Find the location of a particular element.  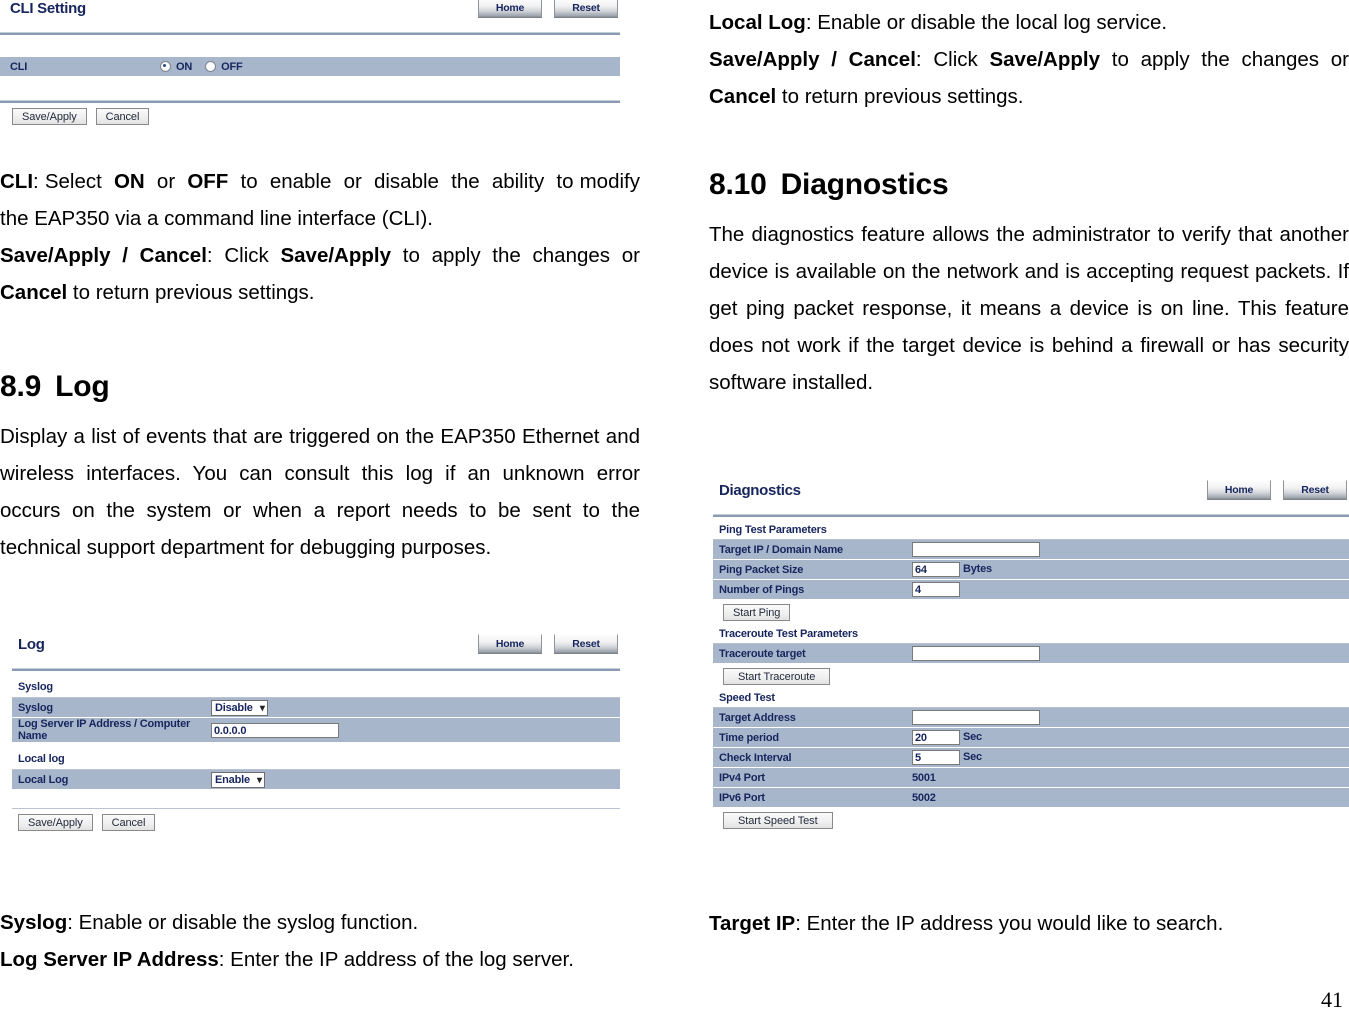

section-number: 8.9 is located at coordinates (21, 386).